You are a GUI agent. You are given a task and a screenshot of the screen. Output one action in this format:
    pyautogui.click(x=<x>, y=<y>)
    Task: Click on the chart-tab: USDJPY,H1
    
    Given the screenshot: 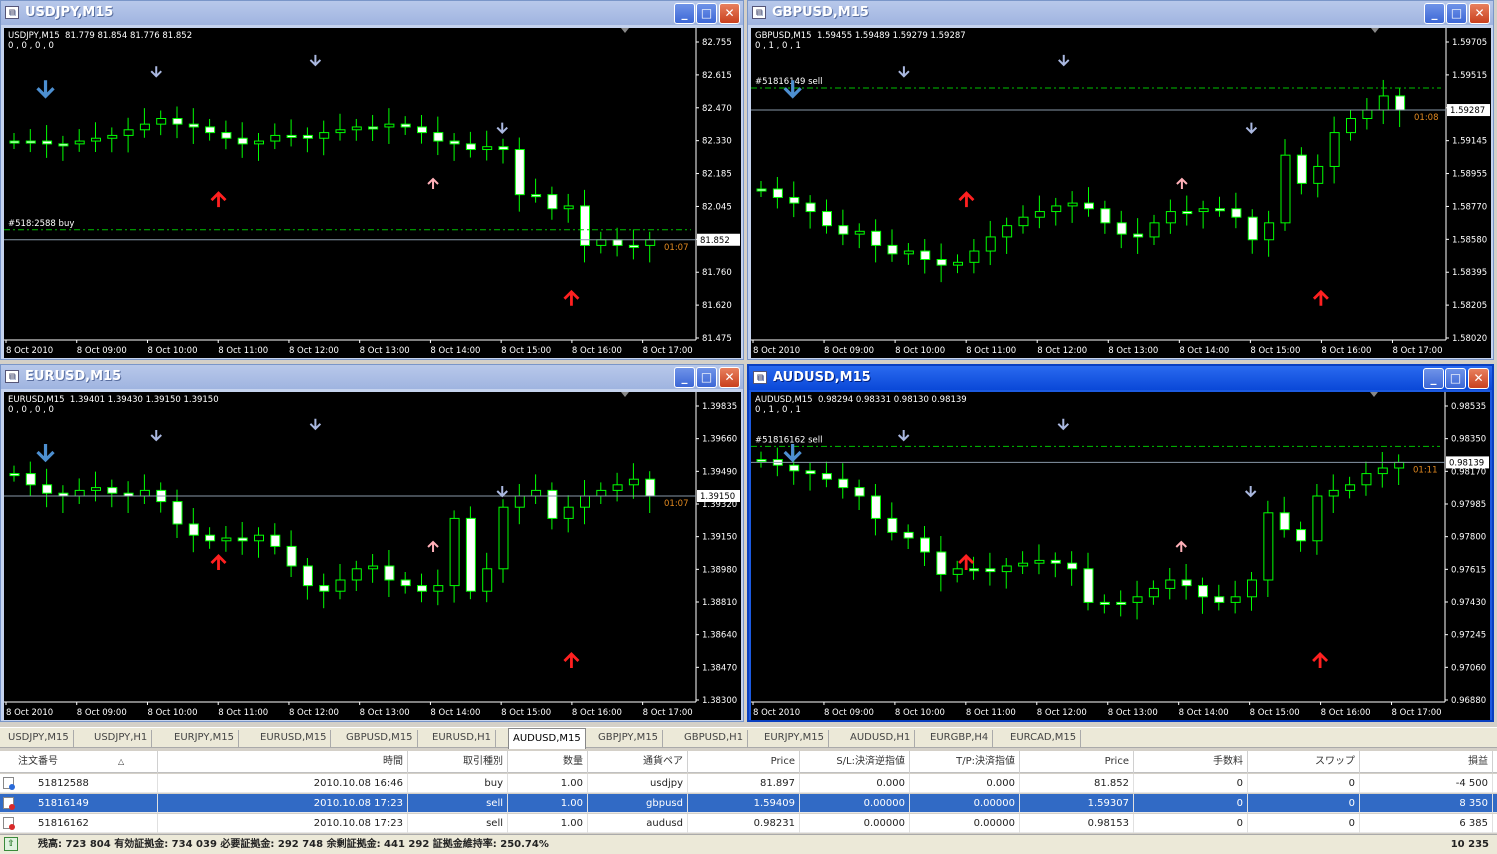 What is the action you would take?
    pyautogui.click(x=121, y=739)
    